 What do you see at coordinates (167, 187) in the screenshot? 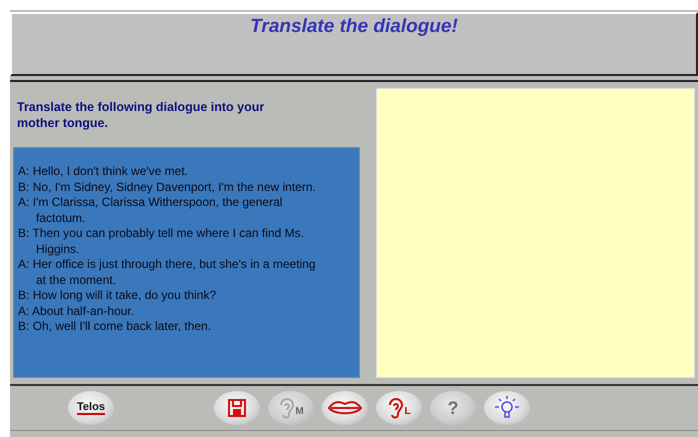
I see `dialogue-line: B: No, I'm Sidney, Sidney Davenport, I'm the new intern.` at bounding box center [167, 187].